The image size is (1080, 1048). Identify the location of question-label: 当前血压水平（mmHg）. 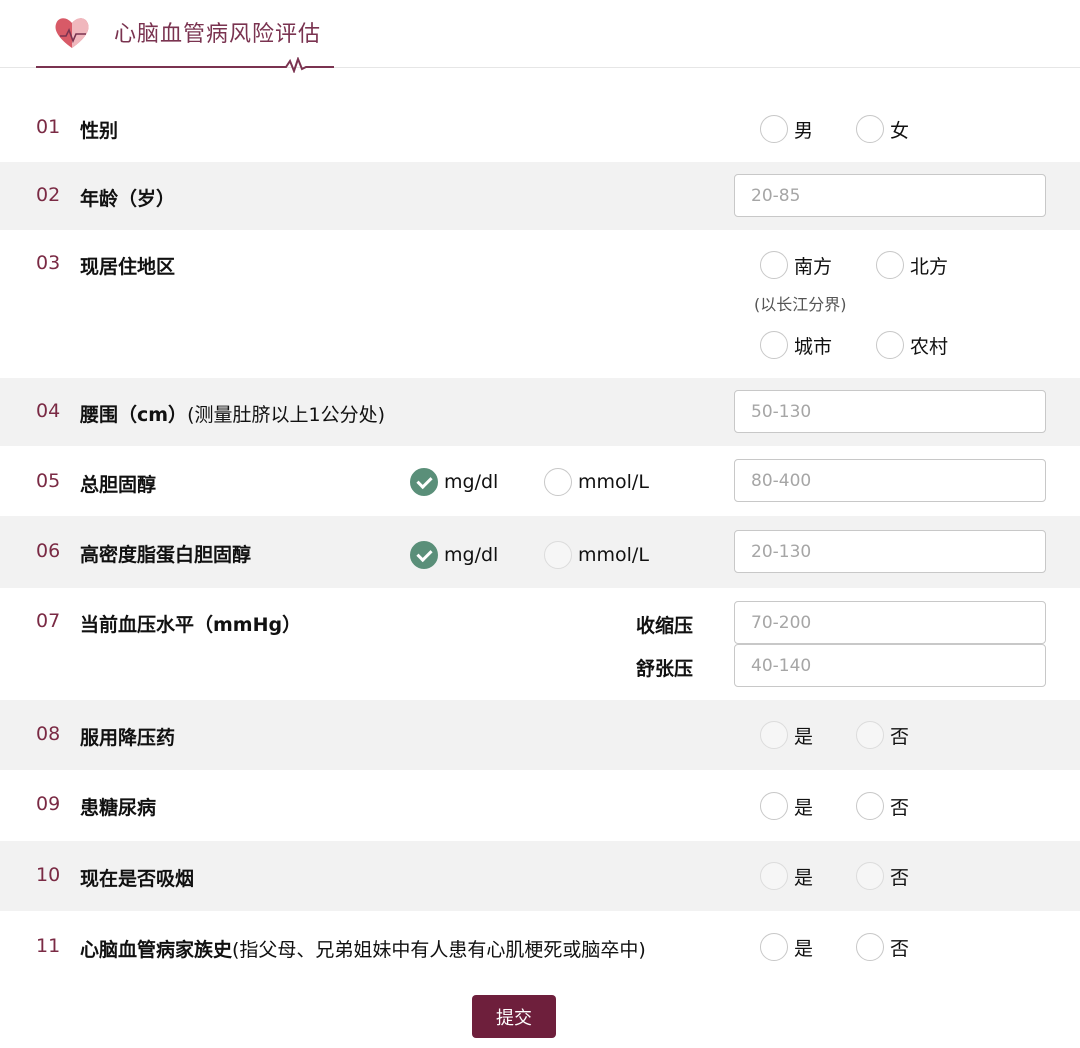
(191, 625).